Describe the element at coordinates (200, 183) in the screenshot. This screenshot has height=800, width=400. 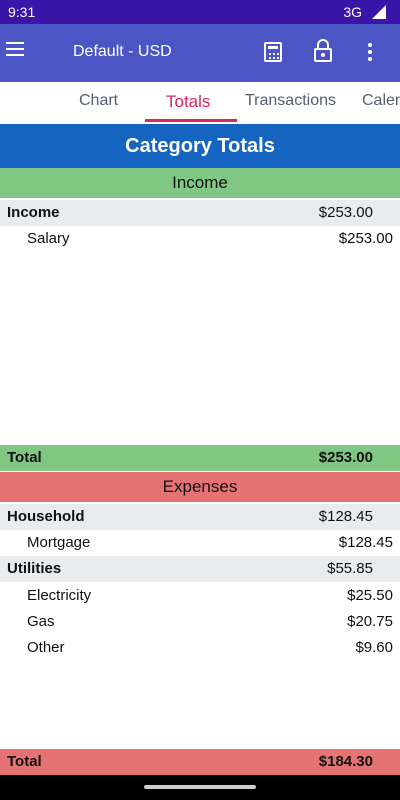
I see `income-section-header: Income` at that location.